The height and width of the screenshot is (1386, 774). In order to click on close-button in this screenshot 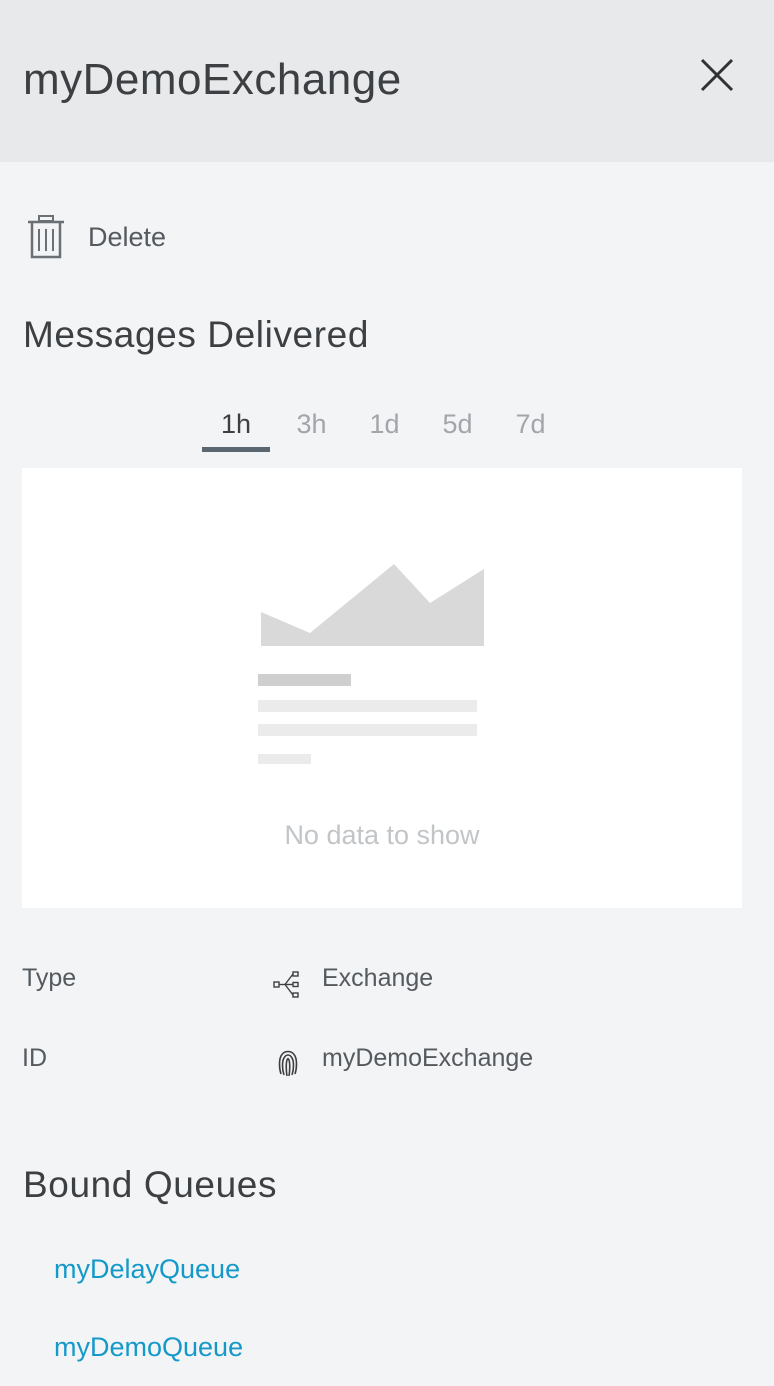, I will do `click(717, 75)`.